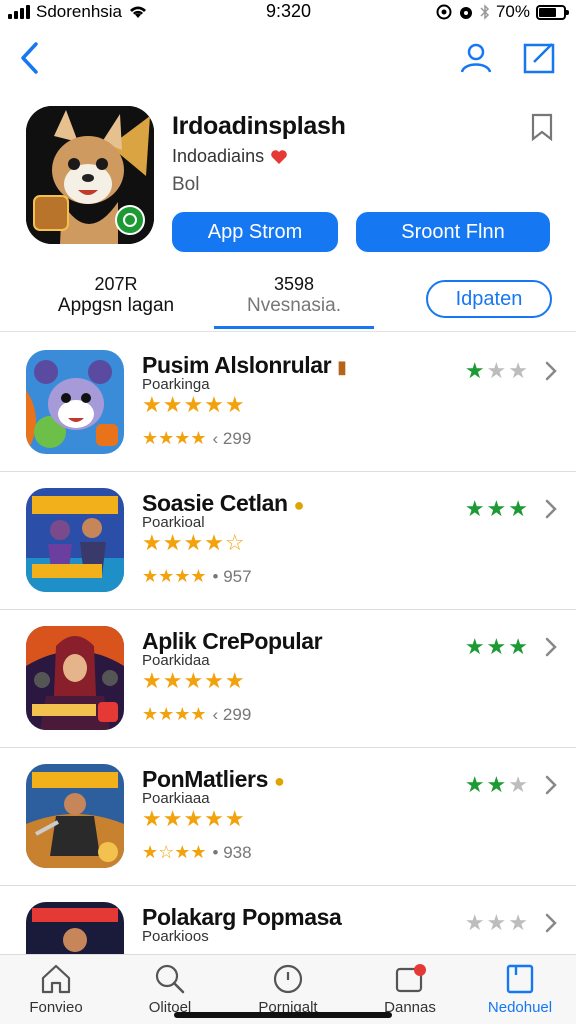 The image size is (576, 1024). What do you see at coordinates (542, 127) in the screenshot?
I see `bookmark-icon` at bounding box center [542, 127].